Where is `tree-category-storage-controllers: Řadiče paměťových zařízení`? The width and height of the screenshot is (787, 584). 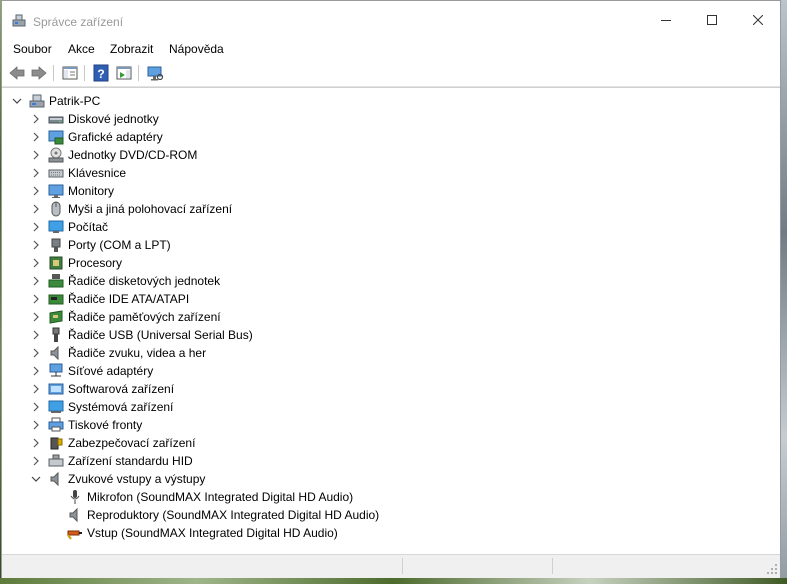 tree-category-storage-controllers: Řadiče paměťových zařízení is located at coordinates (202, 317).